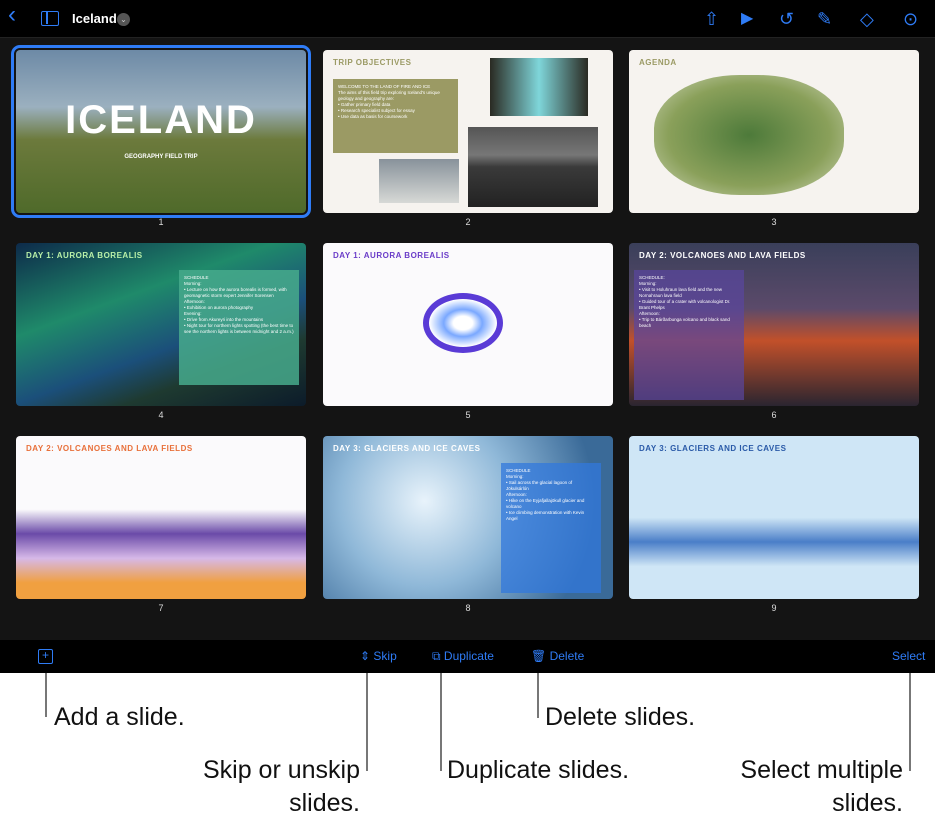  What do you see at coordinates (385, 656) in the screenshot?
I see `skip-label: Skip` at bounding box center [385, 656].